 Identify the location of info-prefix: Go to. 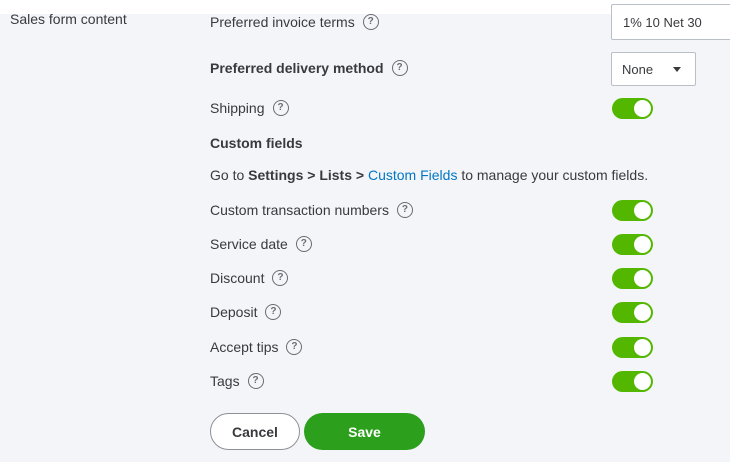
(229, 175).